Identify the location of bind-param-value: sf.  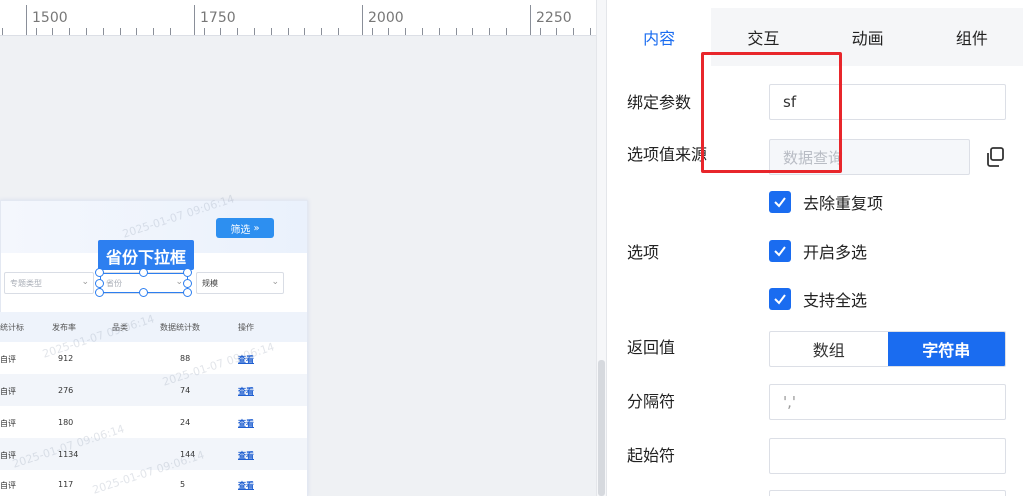
(790, 102).